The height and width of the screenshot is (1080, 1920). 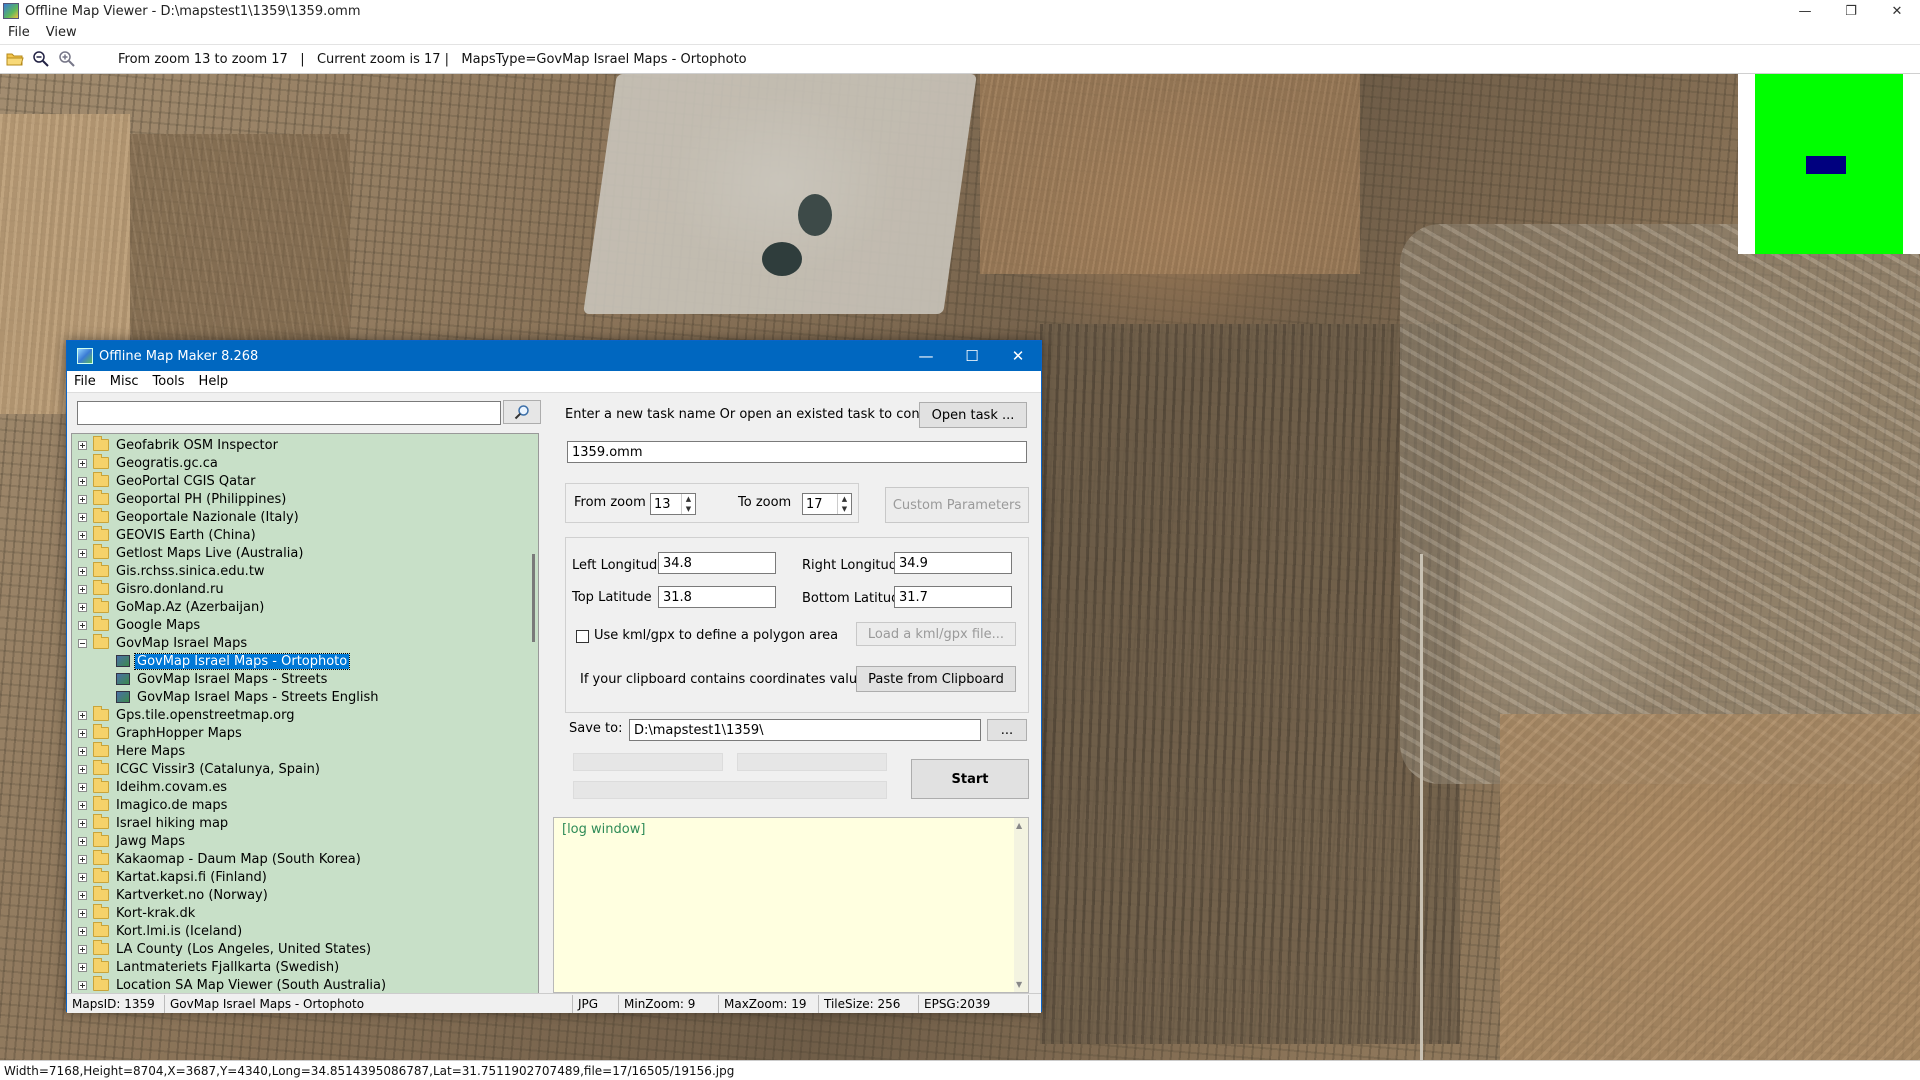 What do you see at coordinates (805, 730) in the screenshot?
I see `save-path-input: D:\mapstest1\1359\` at bounding box center [805, 730].